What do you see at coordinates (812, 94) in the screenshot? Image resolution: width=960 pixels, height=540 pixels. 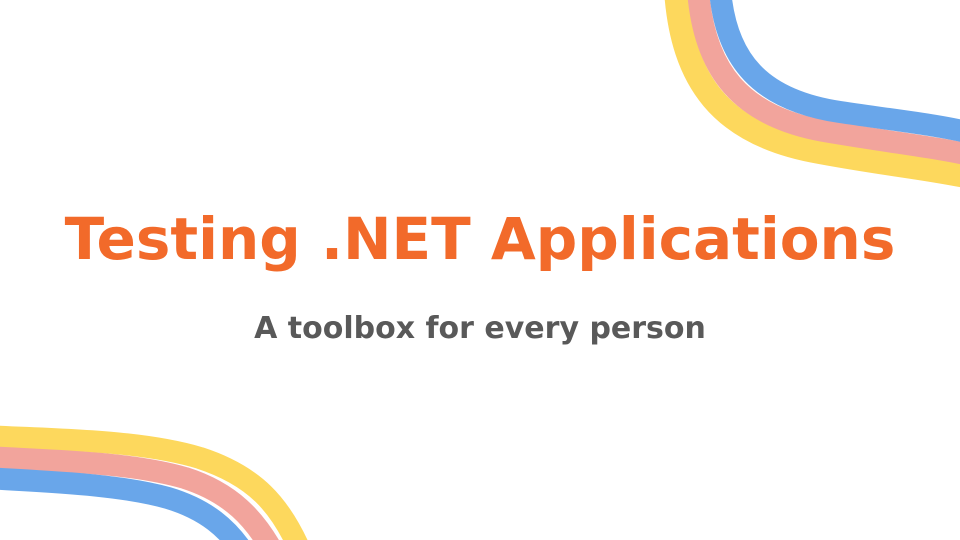 I see `top-right-ribbon` at bounding box center [812, 94].